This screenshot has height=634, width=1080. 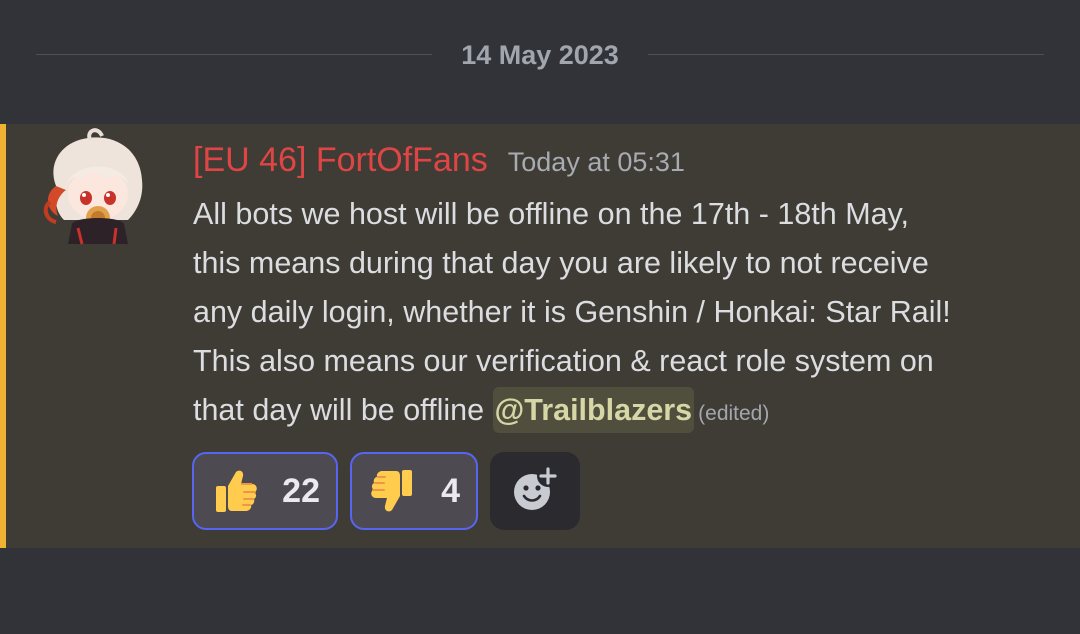 What do you see at coordinates (265, 491) in the screenshot?
I see `reaction-thumbs-up: 22` at bounding box center [265, 491].